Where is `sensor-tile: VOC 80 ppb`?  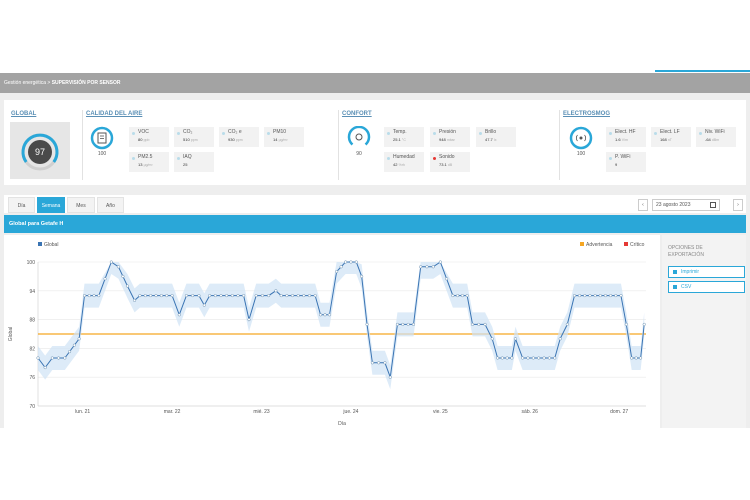
sensor-tile: VOC 80 ppb is located at coordinates (149, 137).